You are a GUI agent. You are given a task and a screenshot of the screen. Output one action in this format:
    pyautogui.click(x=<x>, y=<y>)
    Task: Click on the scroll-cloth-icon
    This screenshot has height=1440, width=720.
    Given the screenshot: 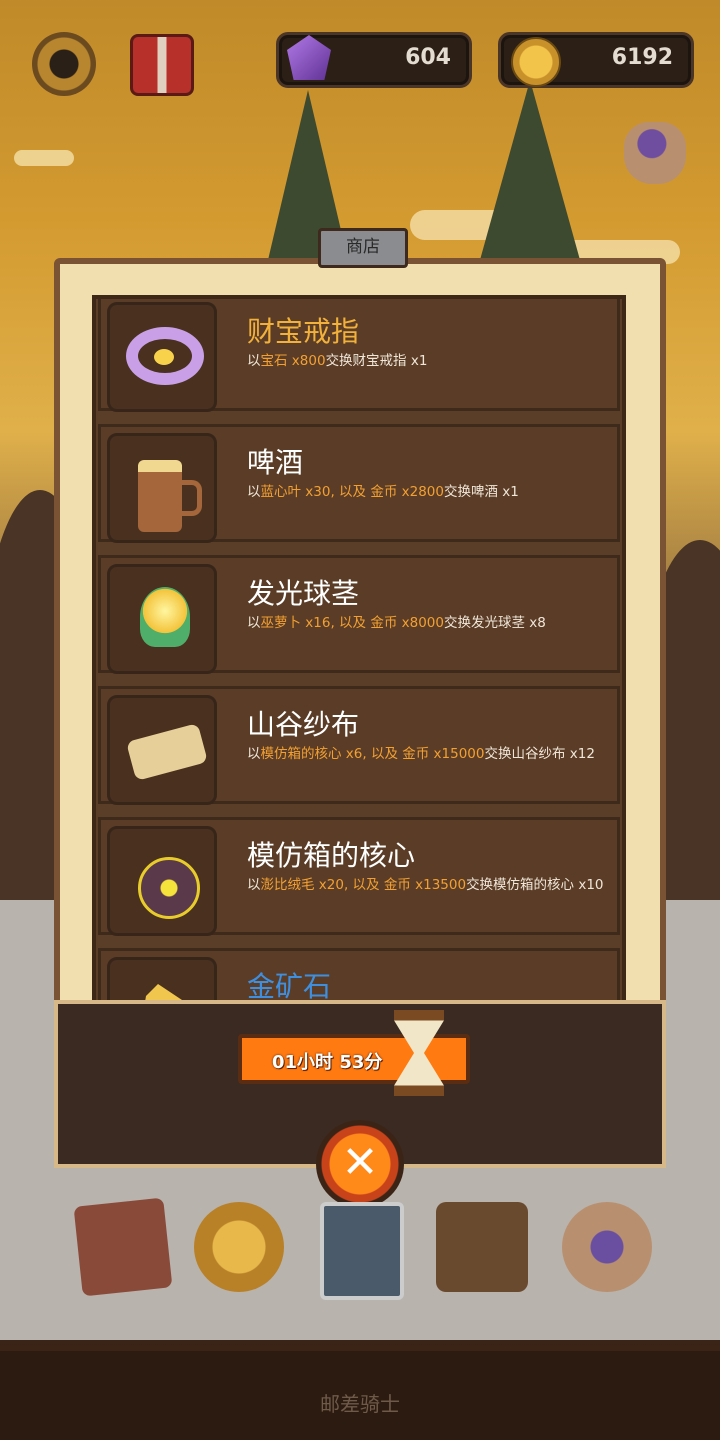 What is the action you would take?
    pyautogui.click(x=167, y=752)
    